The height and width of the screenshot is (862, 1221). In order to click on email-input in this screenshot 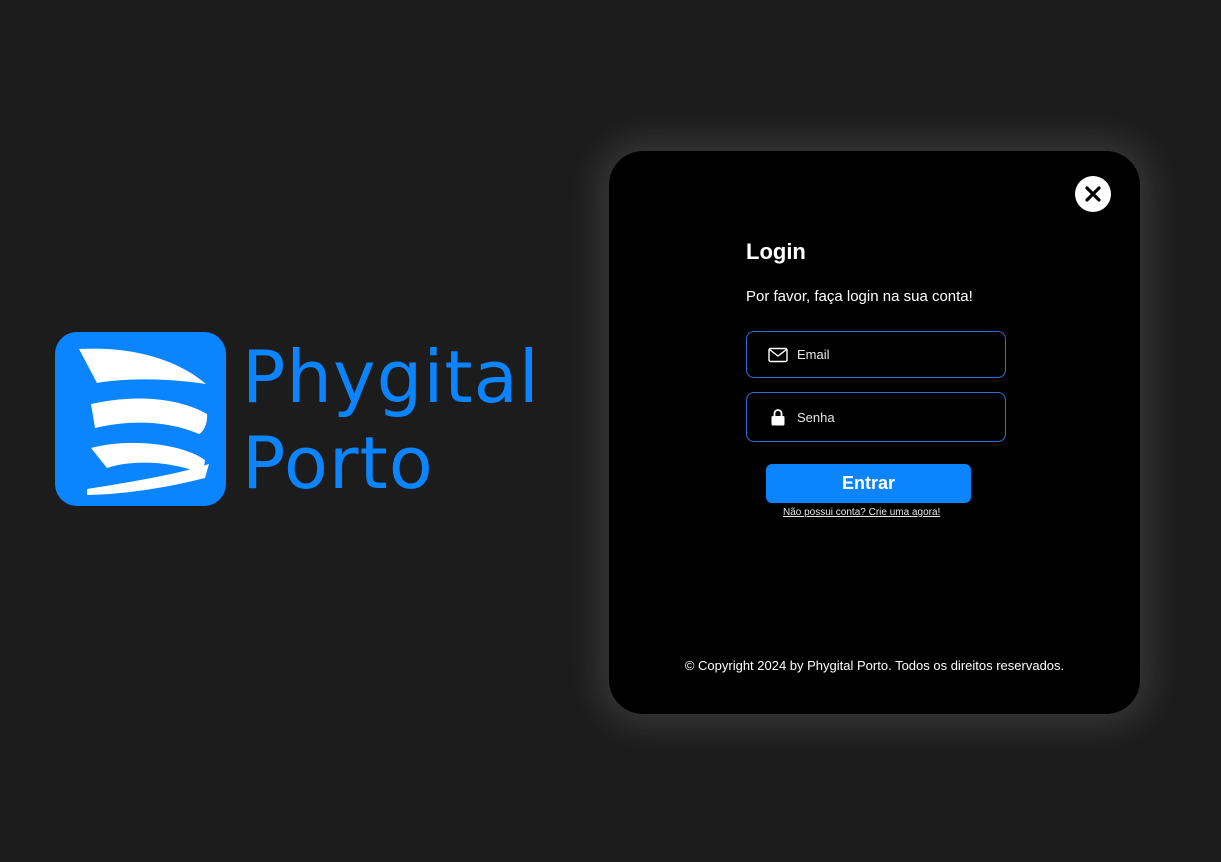, I will do `click(901, 354)`.